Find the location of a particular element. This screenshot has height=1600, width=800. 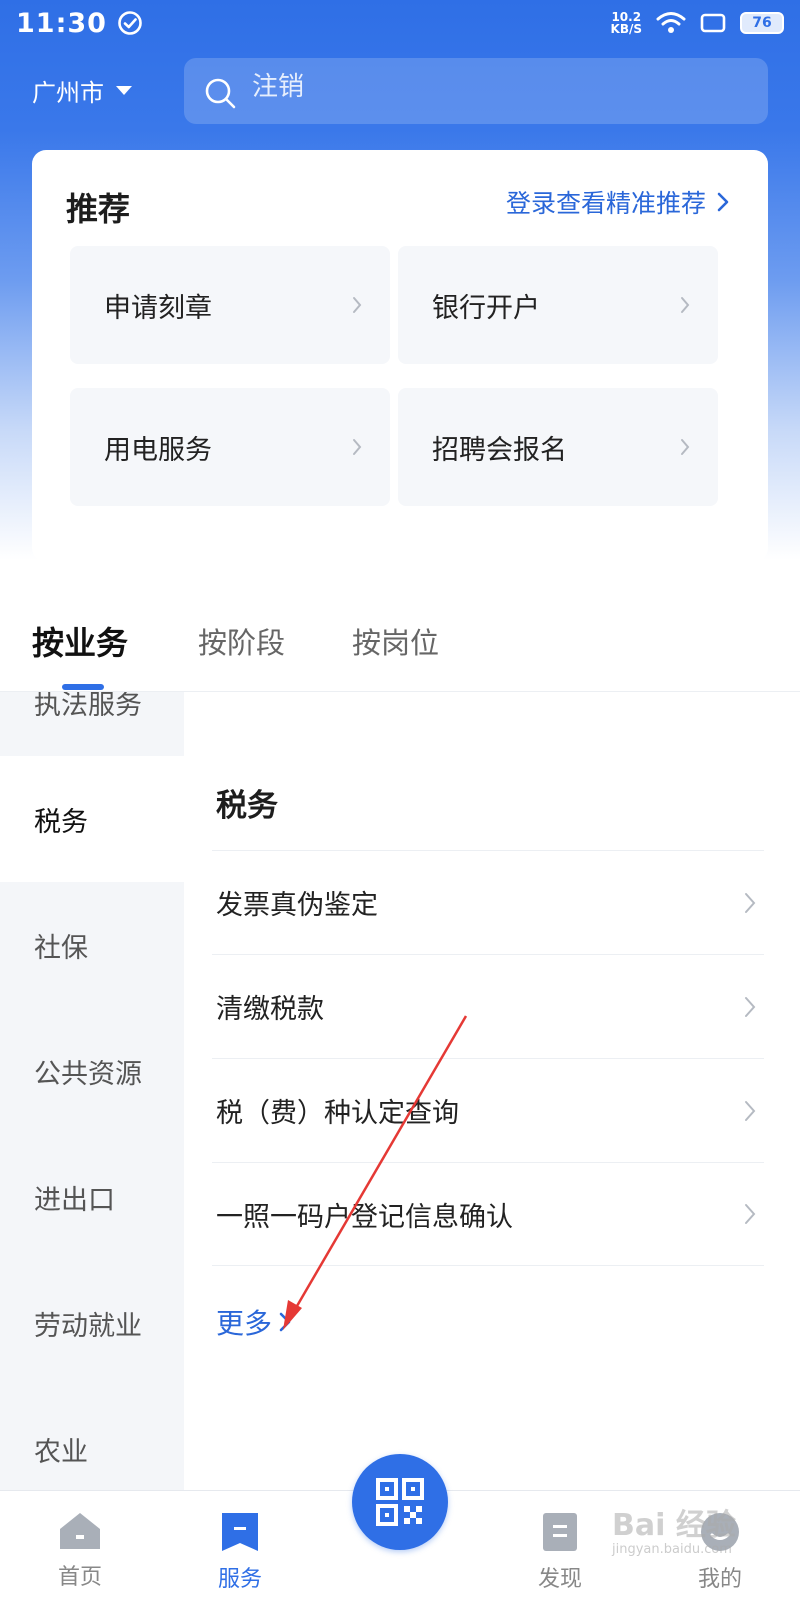

check-circle-icon is located at coordinates (130, 23).